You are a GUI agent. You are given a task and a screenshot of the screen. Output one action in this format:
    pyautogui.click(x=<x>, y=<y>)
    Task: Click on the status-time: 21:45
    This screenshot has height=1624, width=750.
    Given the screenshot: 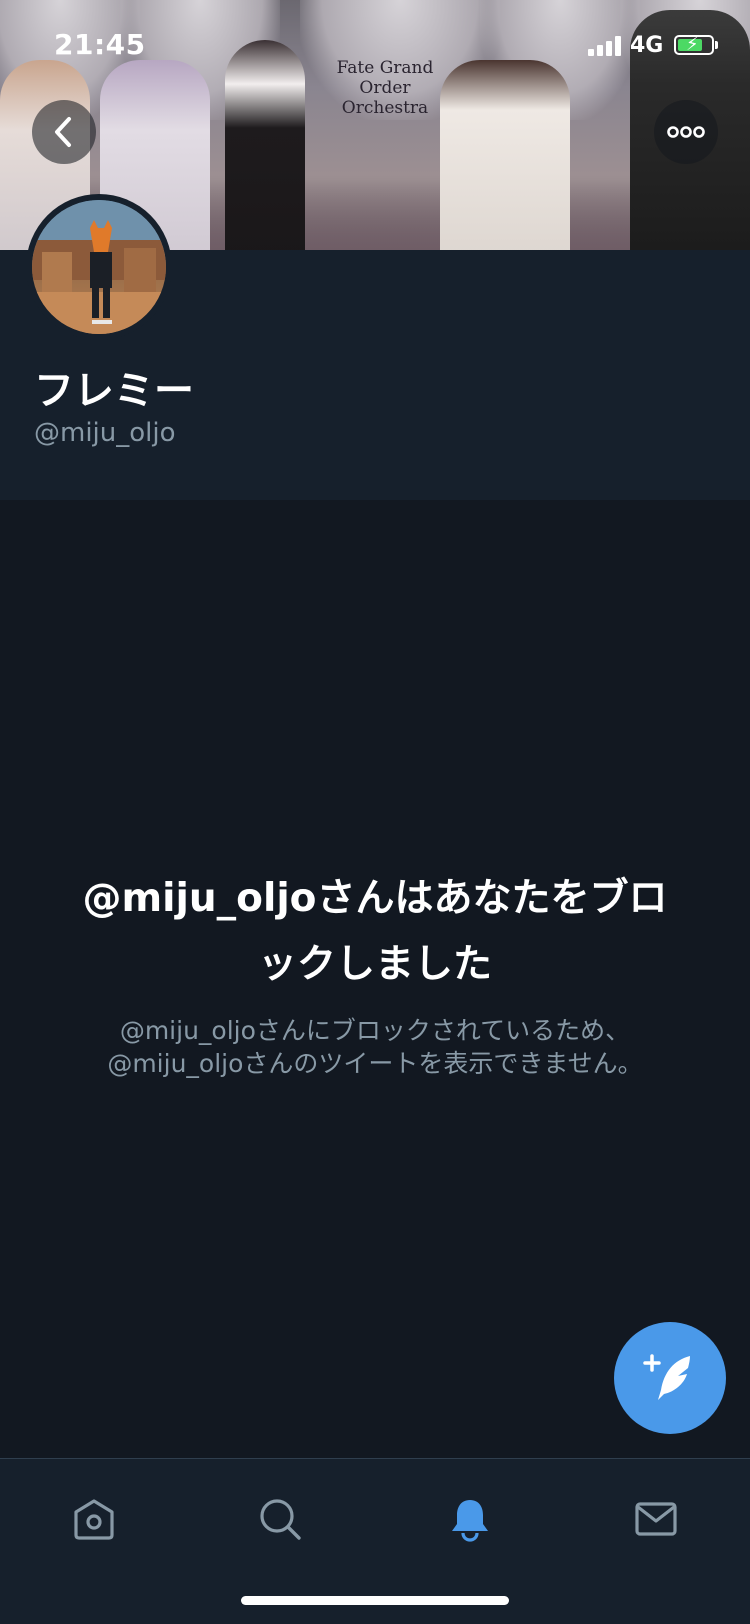 What is the action you would take?
    pyautogui.click(x=100, y=44)
    